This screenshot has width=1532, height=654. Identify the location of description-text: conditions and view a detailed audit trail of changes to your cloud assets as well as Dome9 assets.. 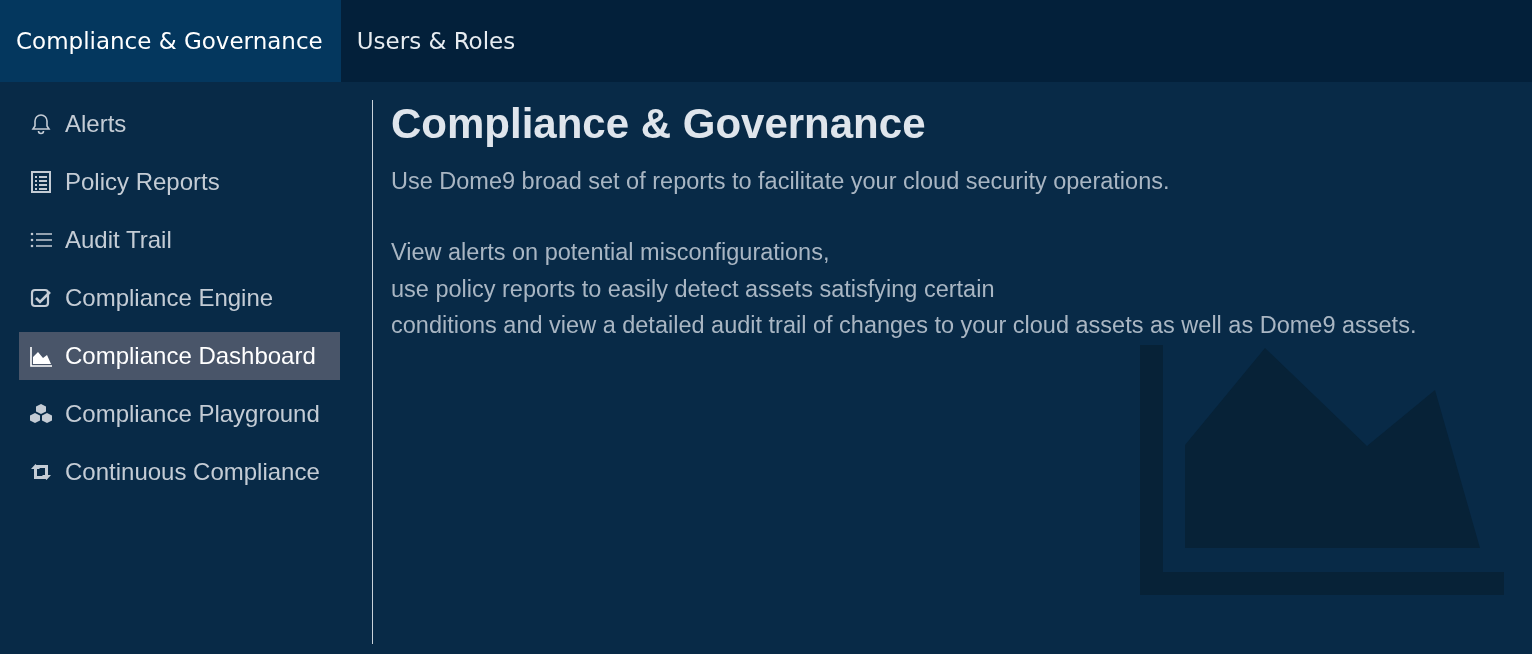
(904, 325).